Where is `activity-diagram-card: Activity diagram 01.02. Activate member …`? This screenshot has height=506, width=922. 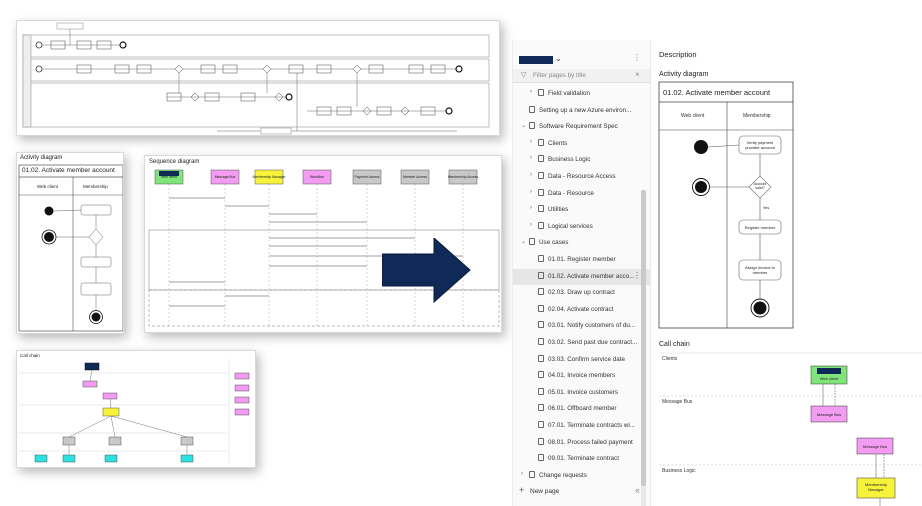
activity-diagram-card: Activity diagram 01.02. Activate member … is located at coordinates (70, 243).